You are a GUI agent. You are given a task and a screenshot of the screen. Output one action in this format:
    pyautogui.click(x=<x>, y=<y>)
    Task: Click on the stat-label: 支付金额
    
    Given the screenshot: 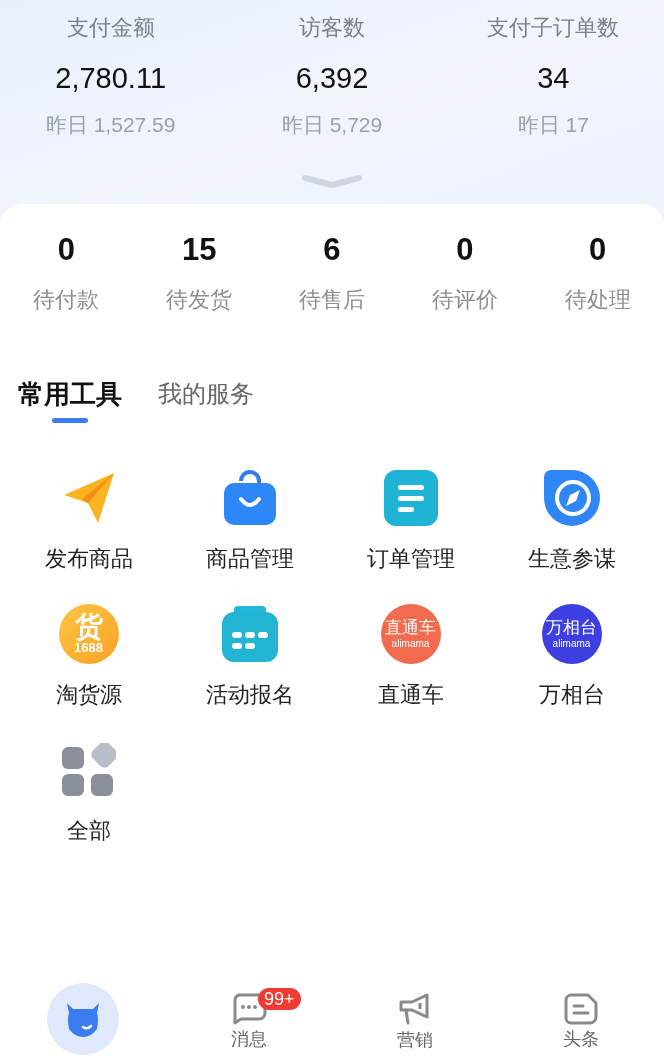 What is the action you would take?
    pyautogui.click(x=110, y=28)
    